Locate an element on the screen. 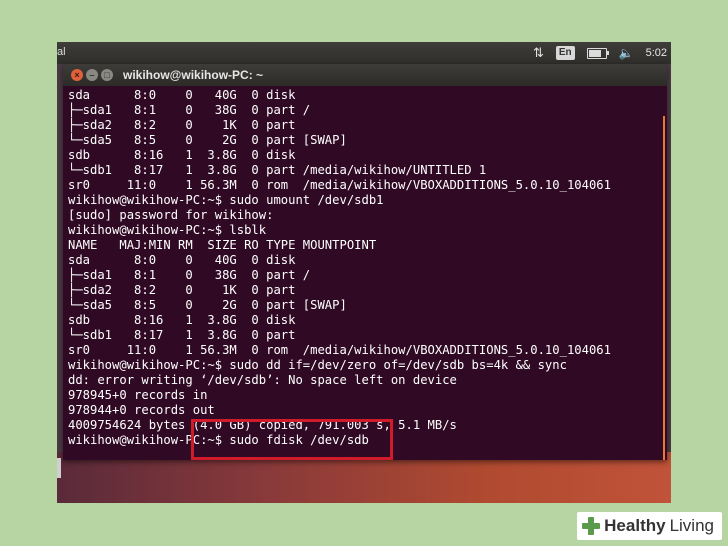 The width and height of the screenshot is (728, 546). battery-level-fill is located at coordinates (595, 53).